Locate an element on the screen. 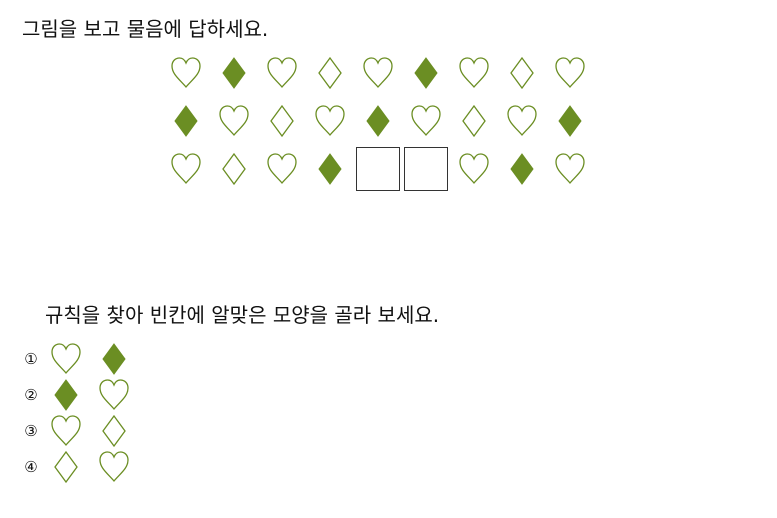 This screenshot has height=518, width=777. option-number: ③ is located at coordinates (31, 431).